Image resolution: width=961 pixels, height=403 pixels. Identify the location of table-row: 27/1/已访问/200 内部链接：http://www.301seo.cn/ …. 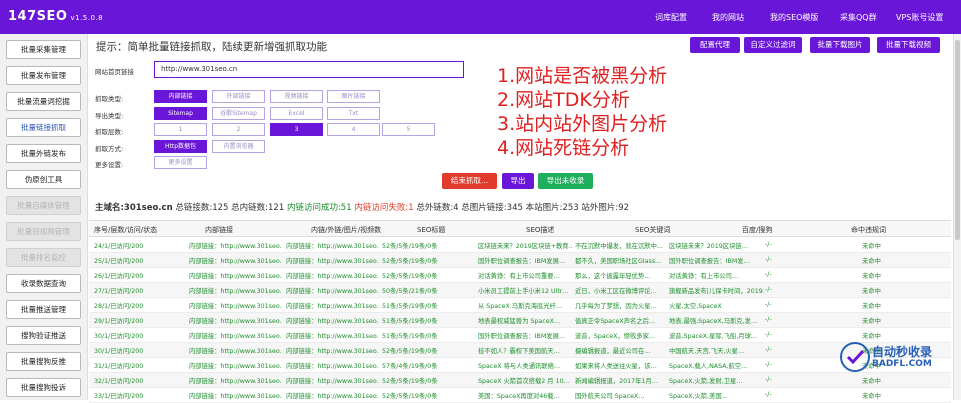
(520, 290).